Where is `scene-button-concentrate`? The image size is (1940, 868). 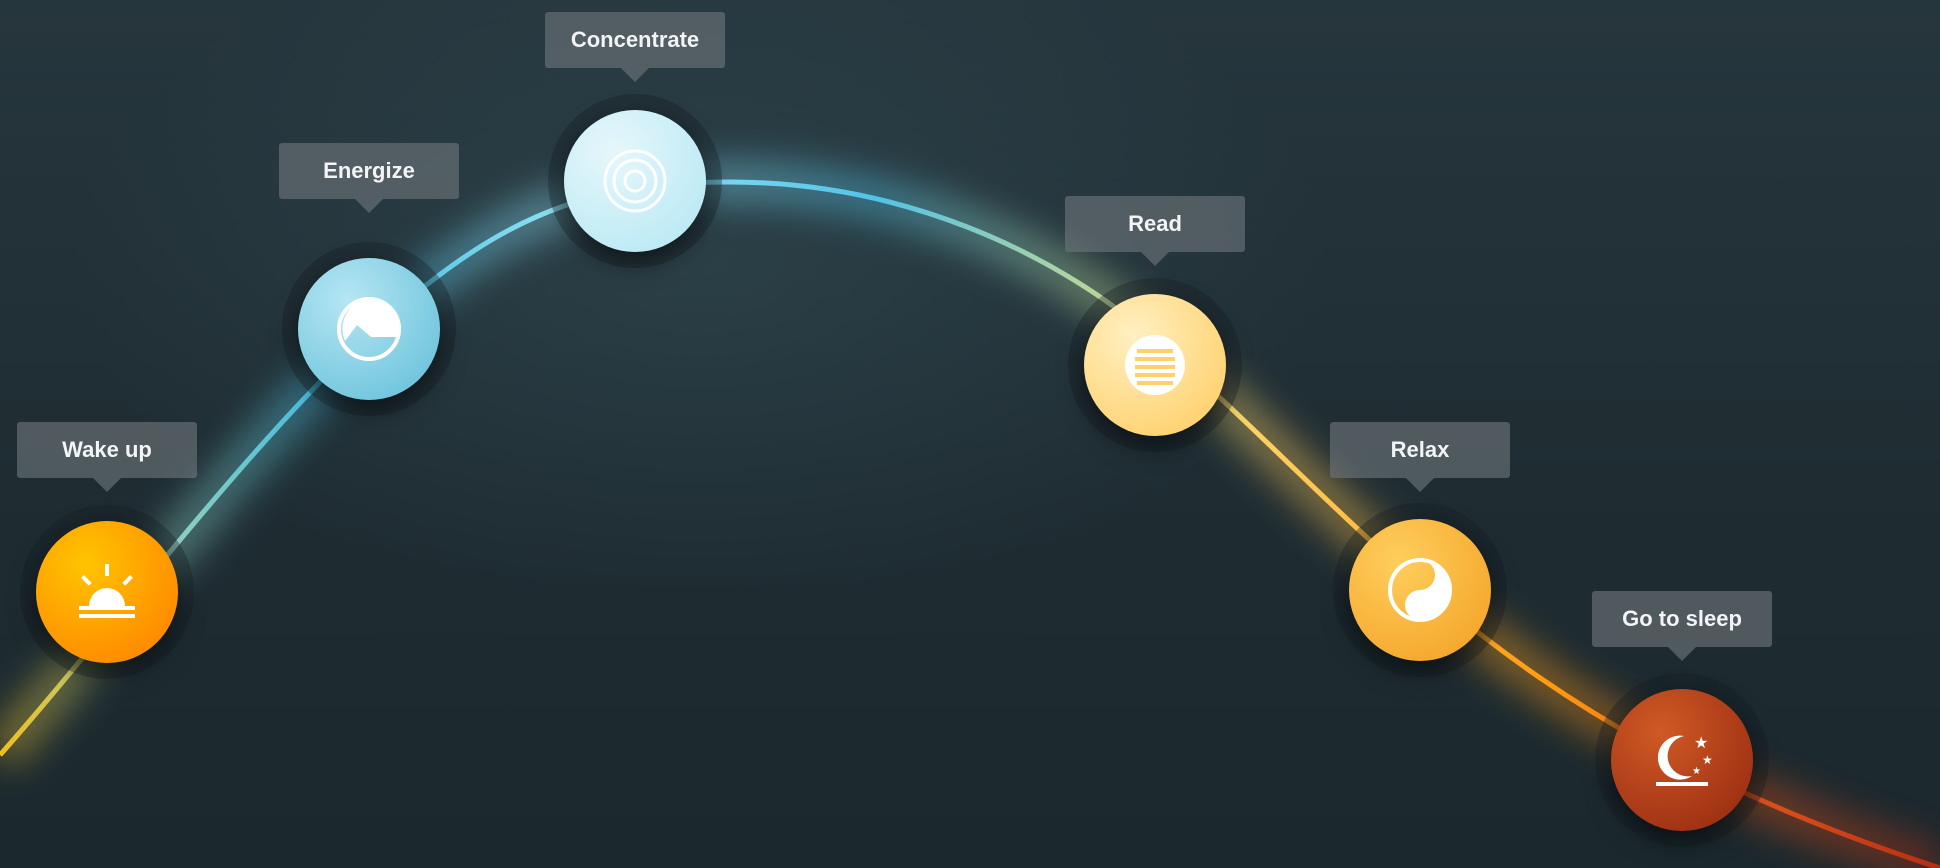
scene-button-concentrate is located at coordinates (635, 181).